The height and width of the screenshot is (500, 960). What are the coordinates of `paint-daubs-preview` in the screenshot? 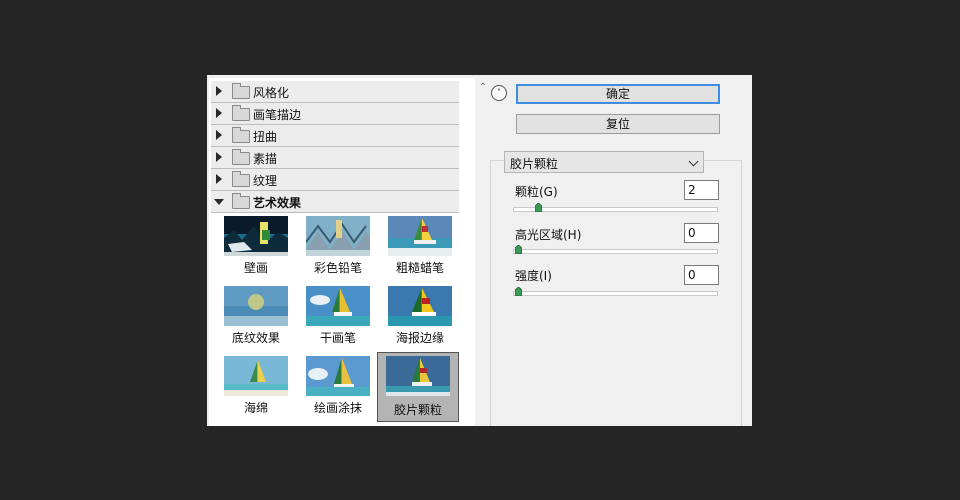 It's located at (338, 376).